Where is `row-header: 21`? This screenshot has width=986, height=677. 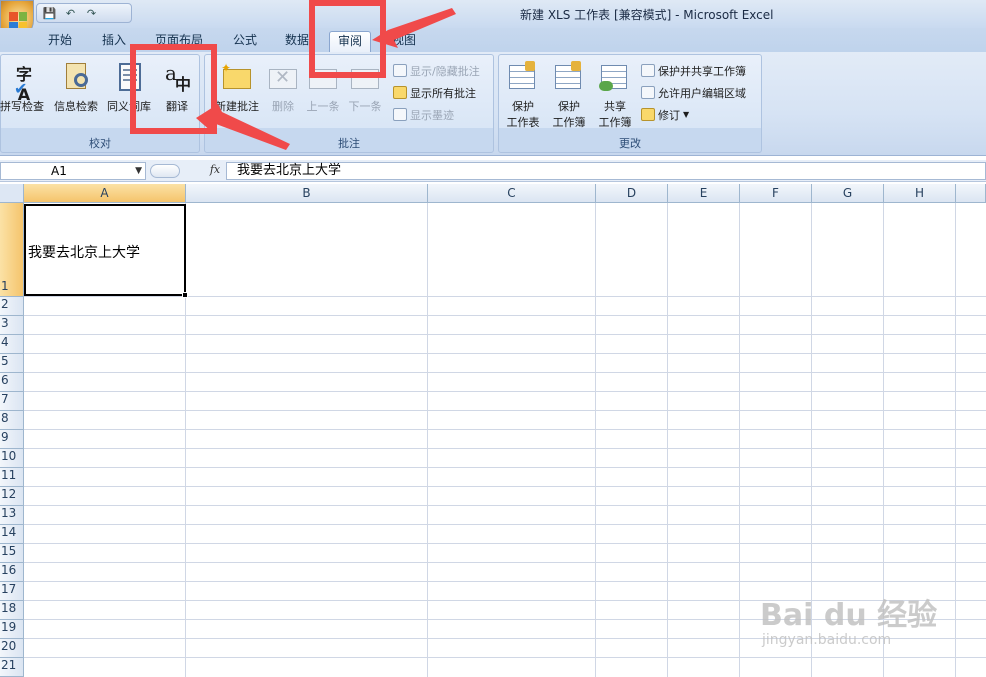 row-header: 21 is located at coordinates (12, 667).